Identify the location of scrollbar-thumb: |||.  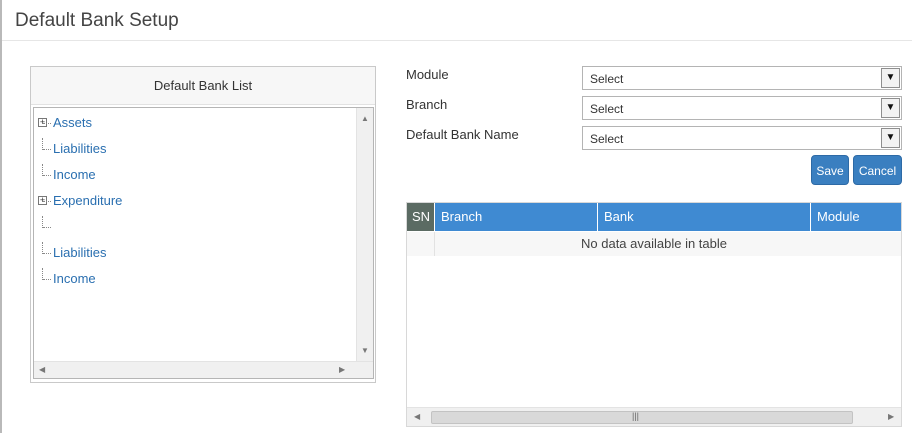
(642, 417).